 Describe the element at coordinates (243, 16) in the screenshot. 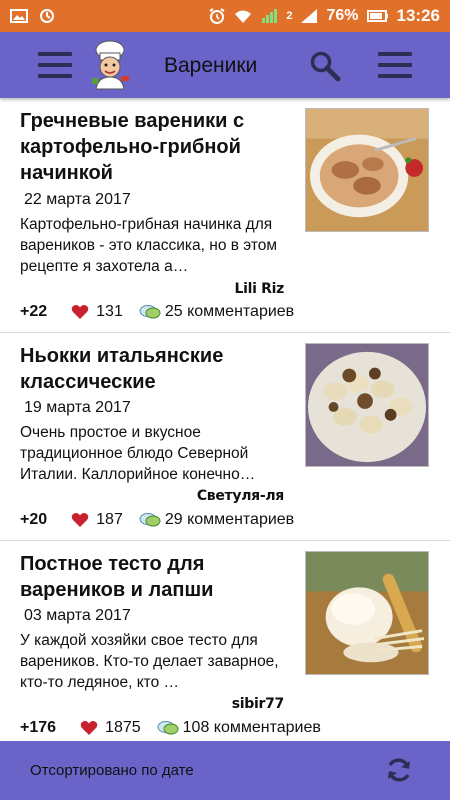

I see `wifi-icon` at that location.